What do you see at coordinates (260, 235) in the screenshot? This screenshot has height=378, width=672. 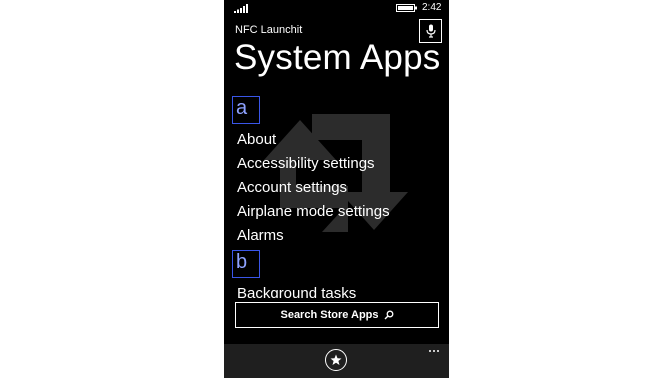 I see `list-item: Alarms` at bounding box center [260, 235].